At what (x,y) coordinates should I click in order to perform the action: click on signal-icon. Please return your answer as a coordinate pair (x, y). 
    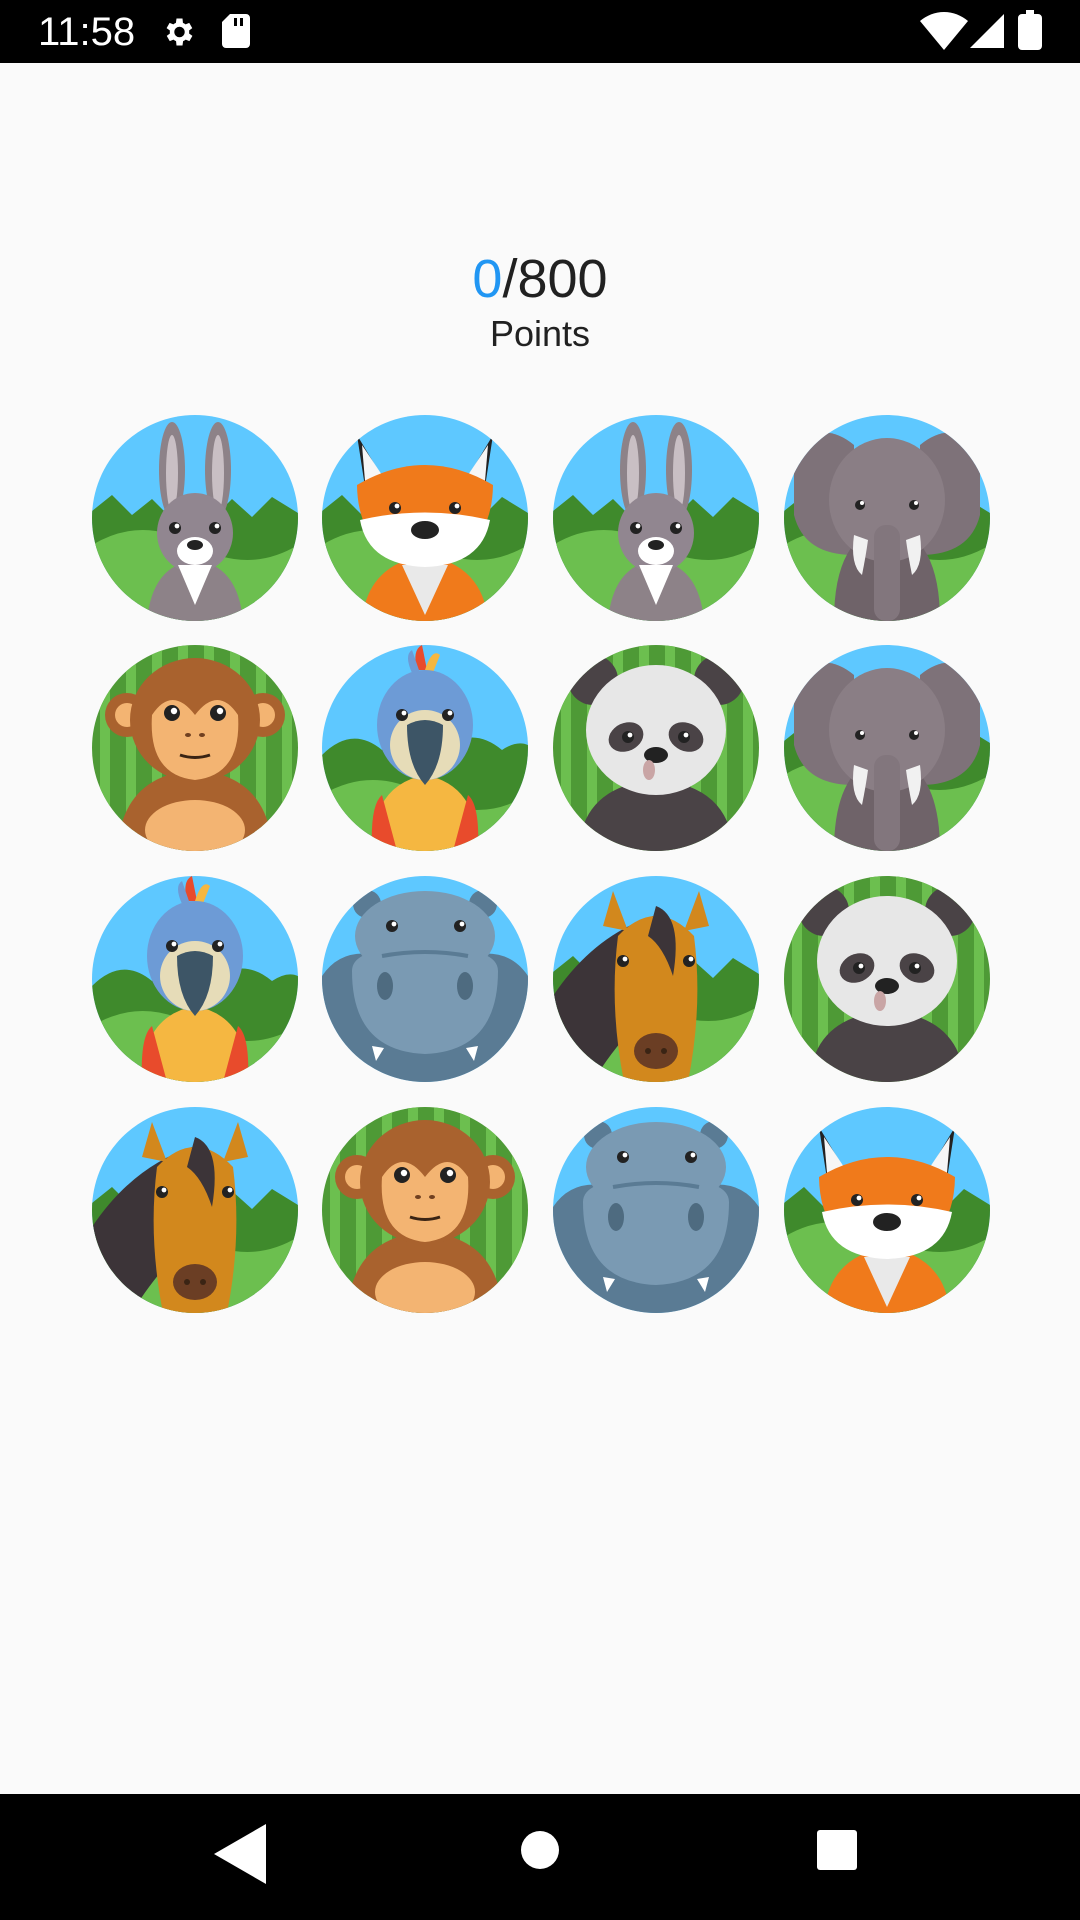
    Looking at the image, I should click on (987, 31).